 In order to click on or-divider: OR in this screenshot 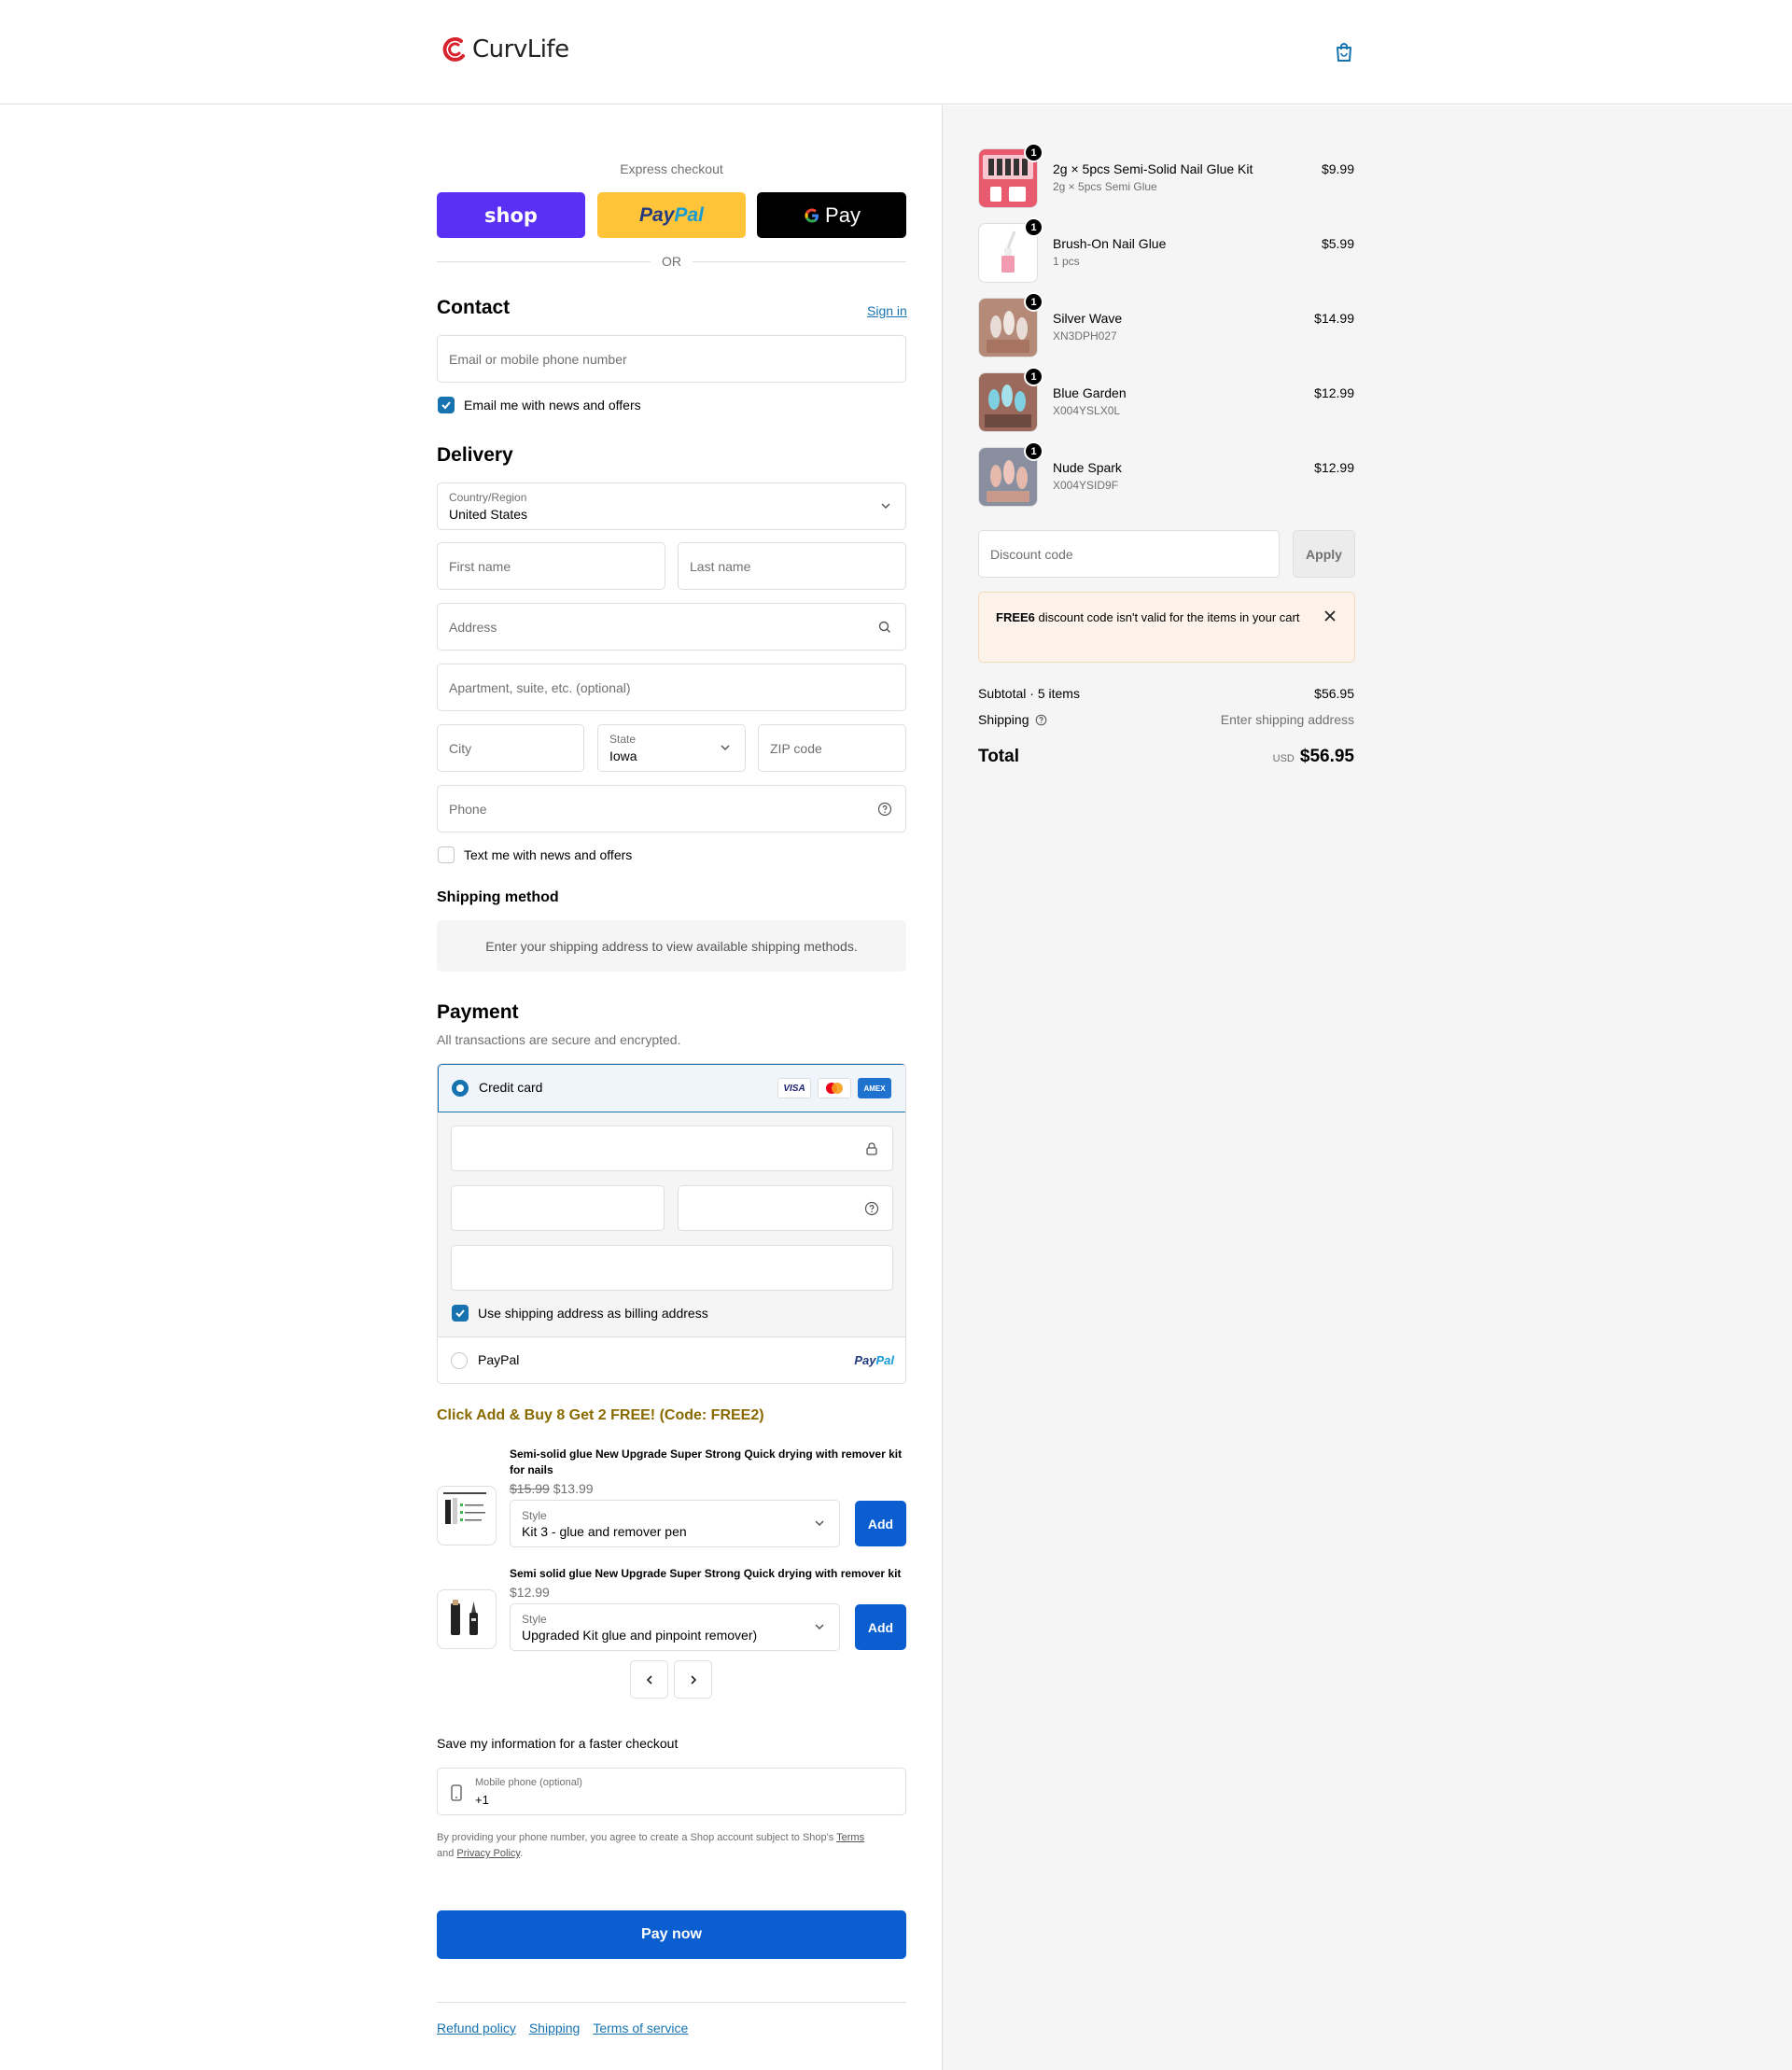, I will do `click(671, 261)`.